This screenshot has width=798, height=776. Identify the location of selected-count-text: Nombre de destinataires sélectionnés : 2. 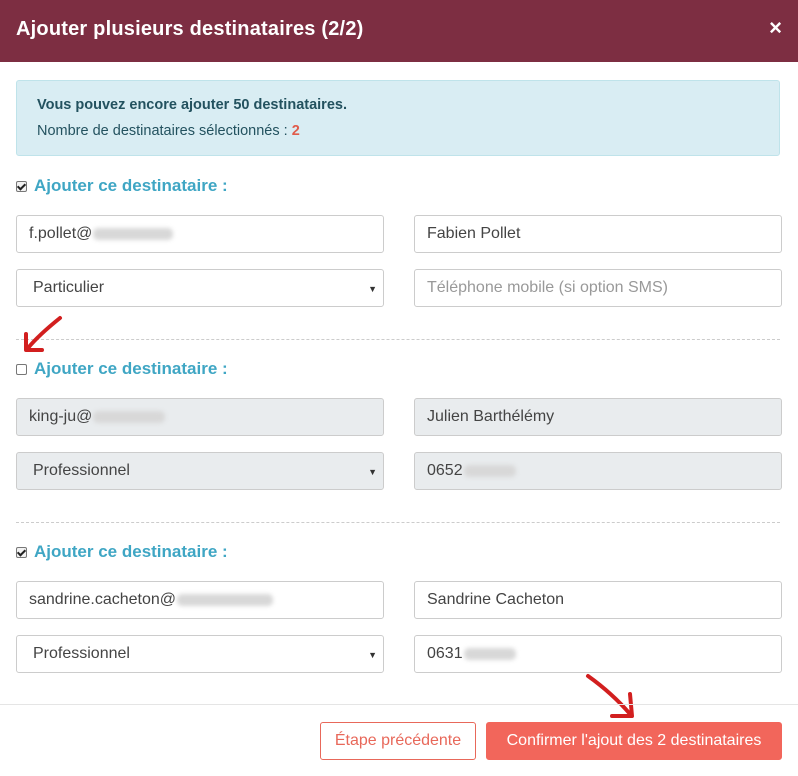
(168, 131).